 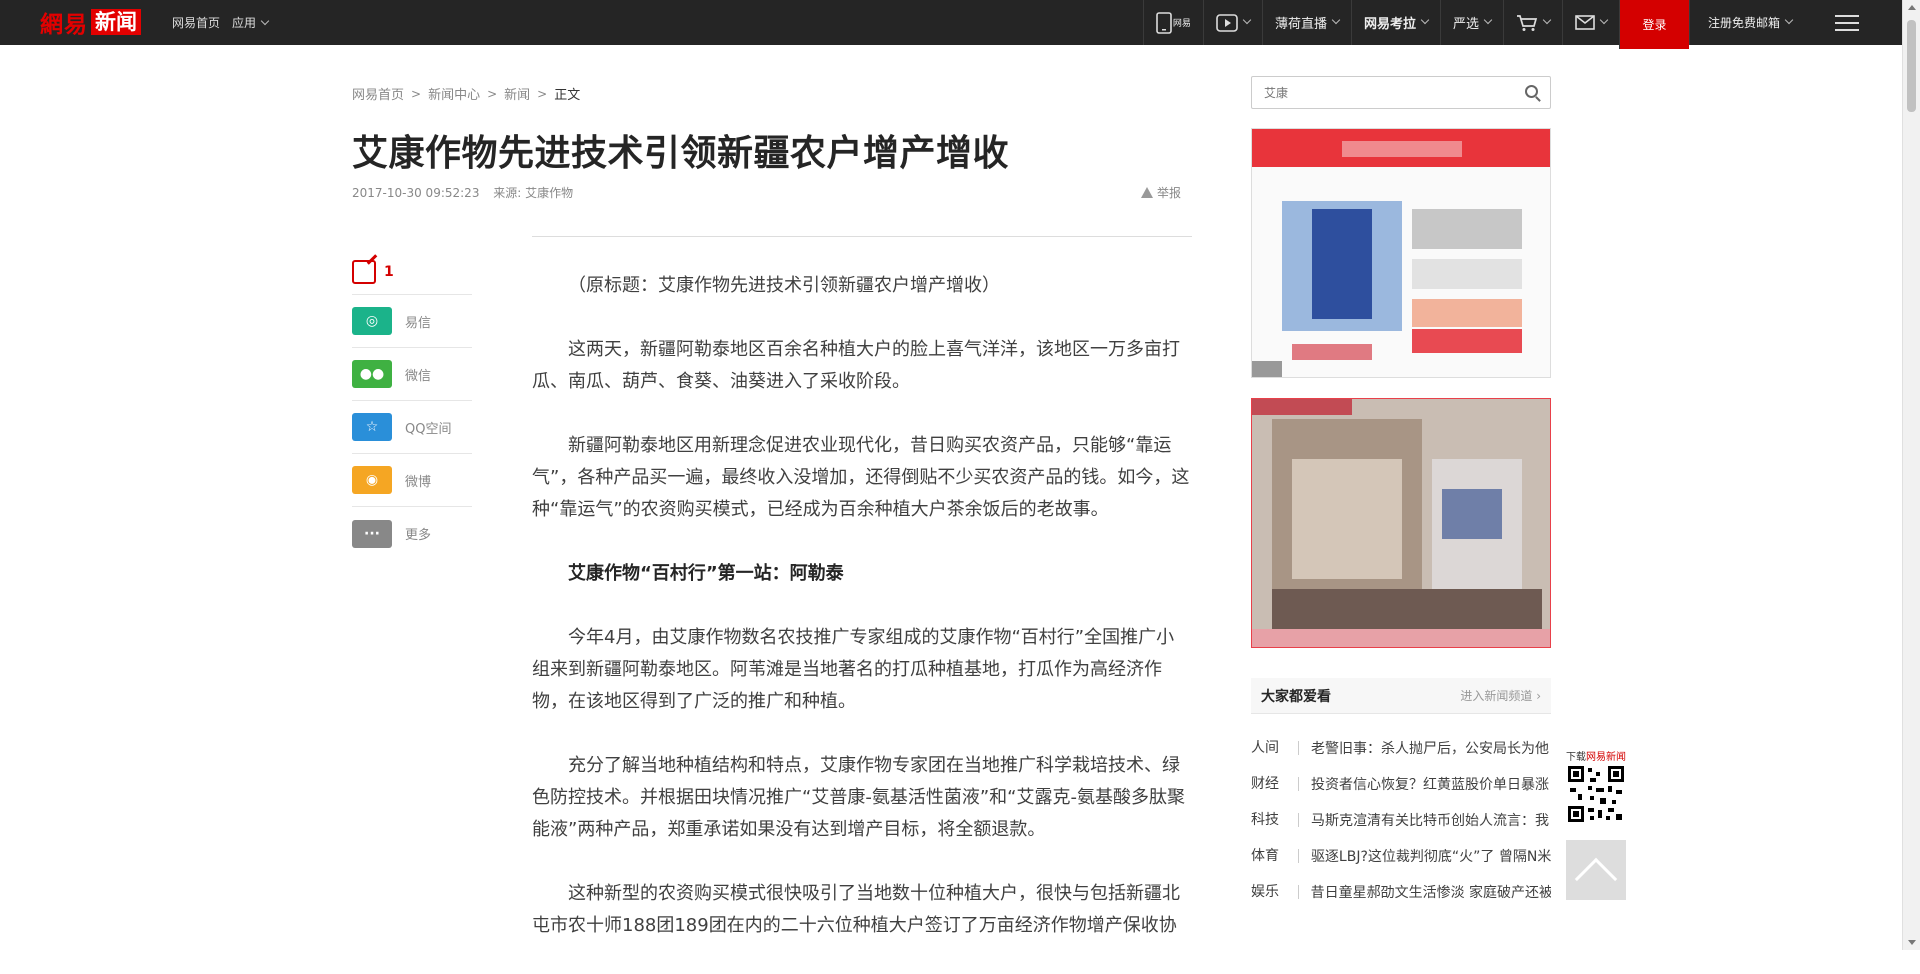 What do you see at coordinates (681, 153) in the screenshot?
I see `article-title: 艾康作物先进技术引领新疆农户增产增收` at bounding box center [681, 153].